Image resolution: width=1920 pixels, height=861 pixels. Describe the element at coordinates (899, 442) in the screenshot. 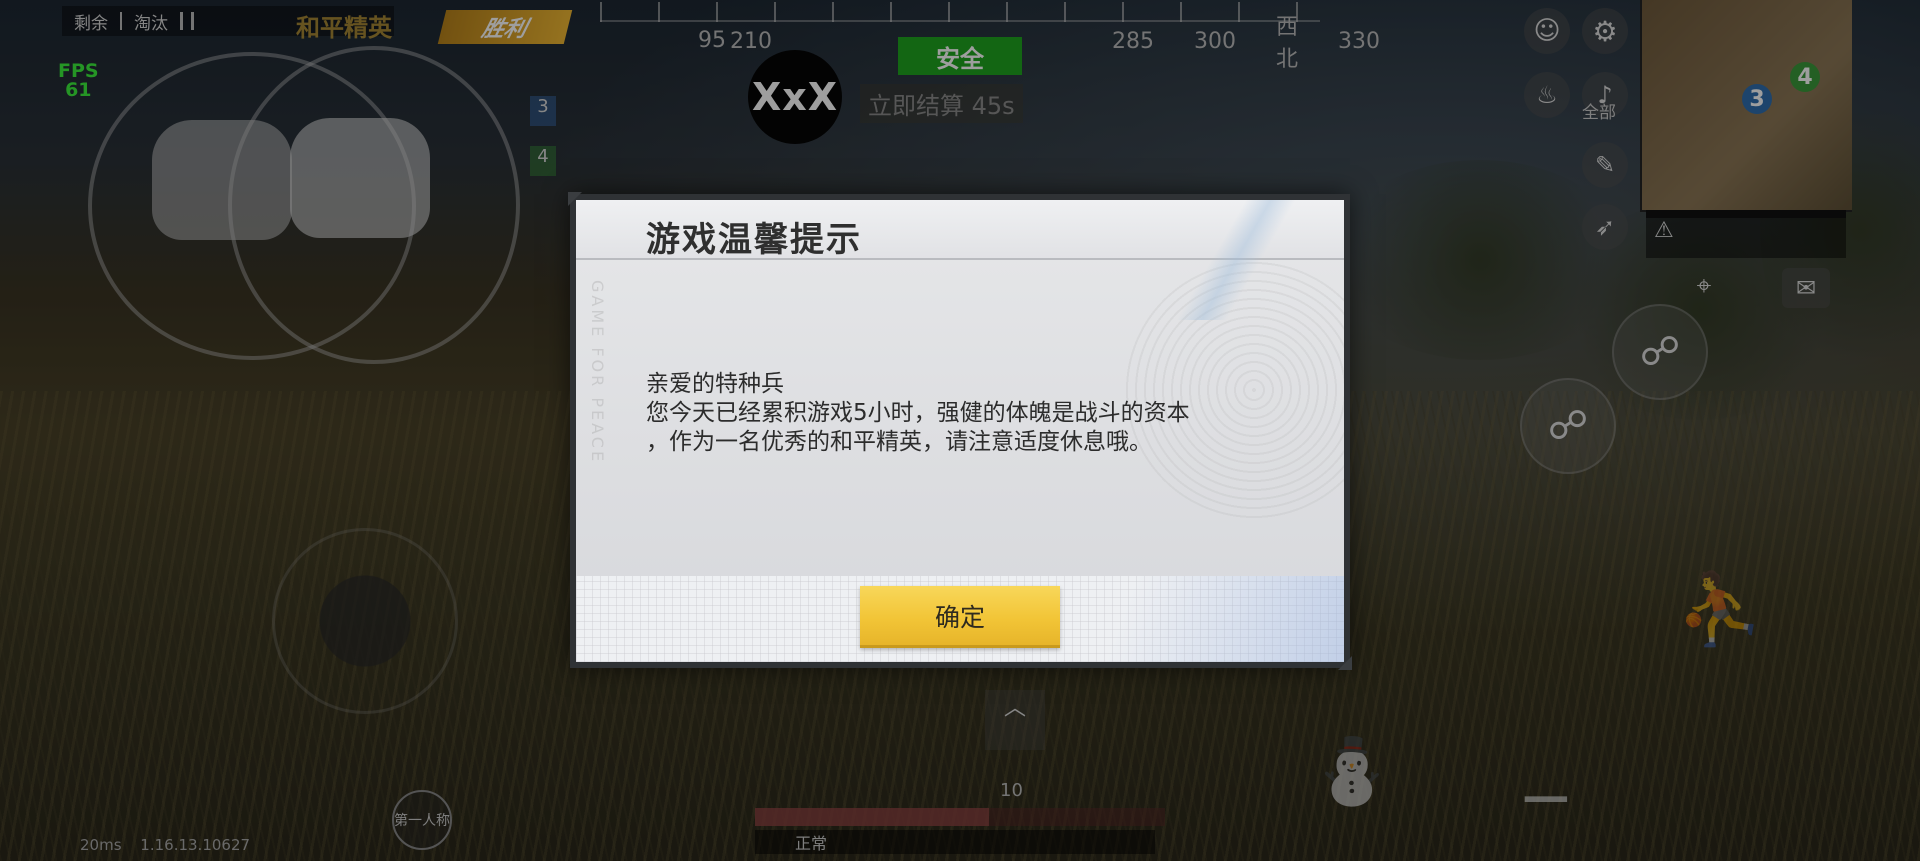

I see `dialog-message-line: ，作为一名优秀的和平精英，请注意适度休息哦。` at that location.